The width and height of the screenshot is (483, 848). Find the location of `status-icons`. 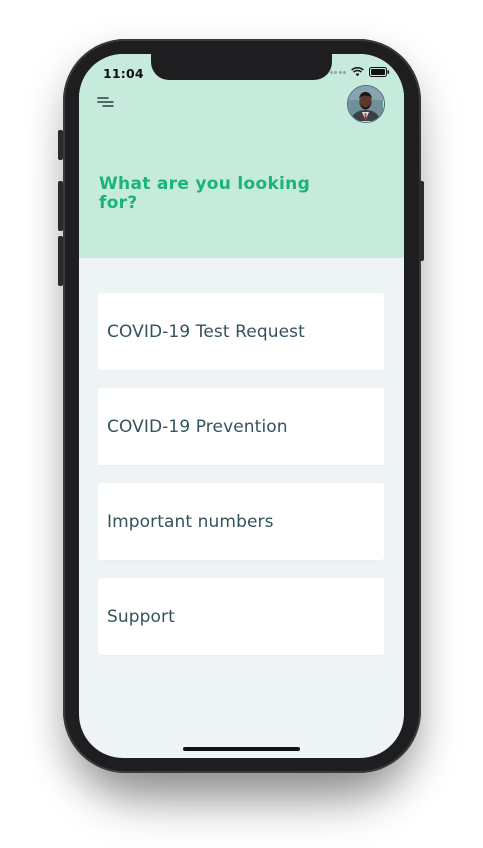

status-icons is located at coordinates (360, 72).